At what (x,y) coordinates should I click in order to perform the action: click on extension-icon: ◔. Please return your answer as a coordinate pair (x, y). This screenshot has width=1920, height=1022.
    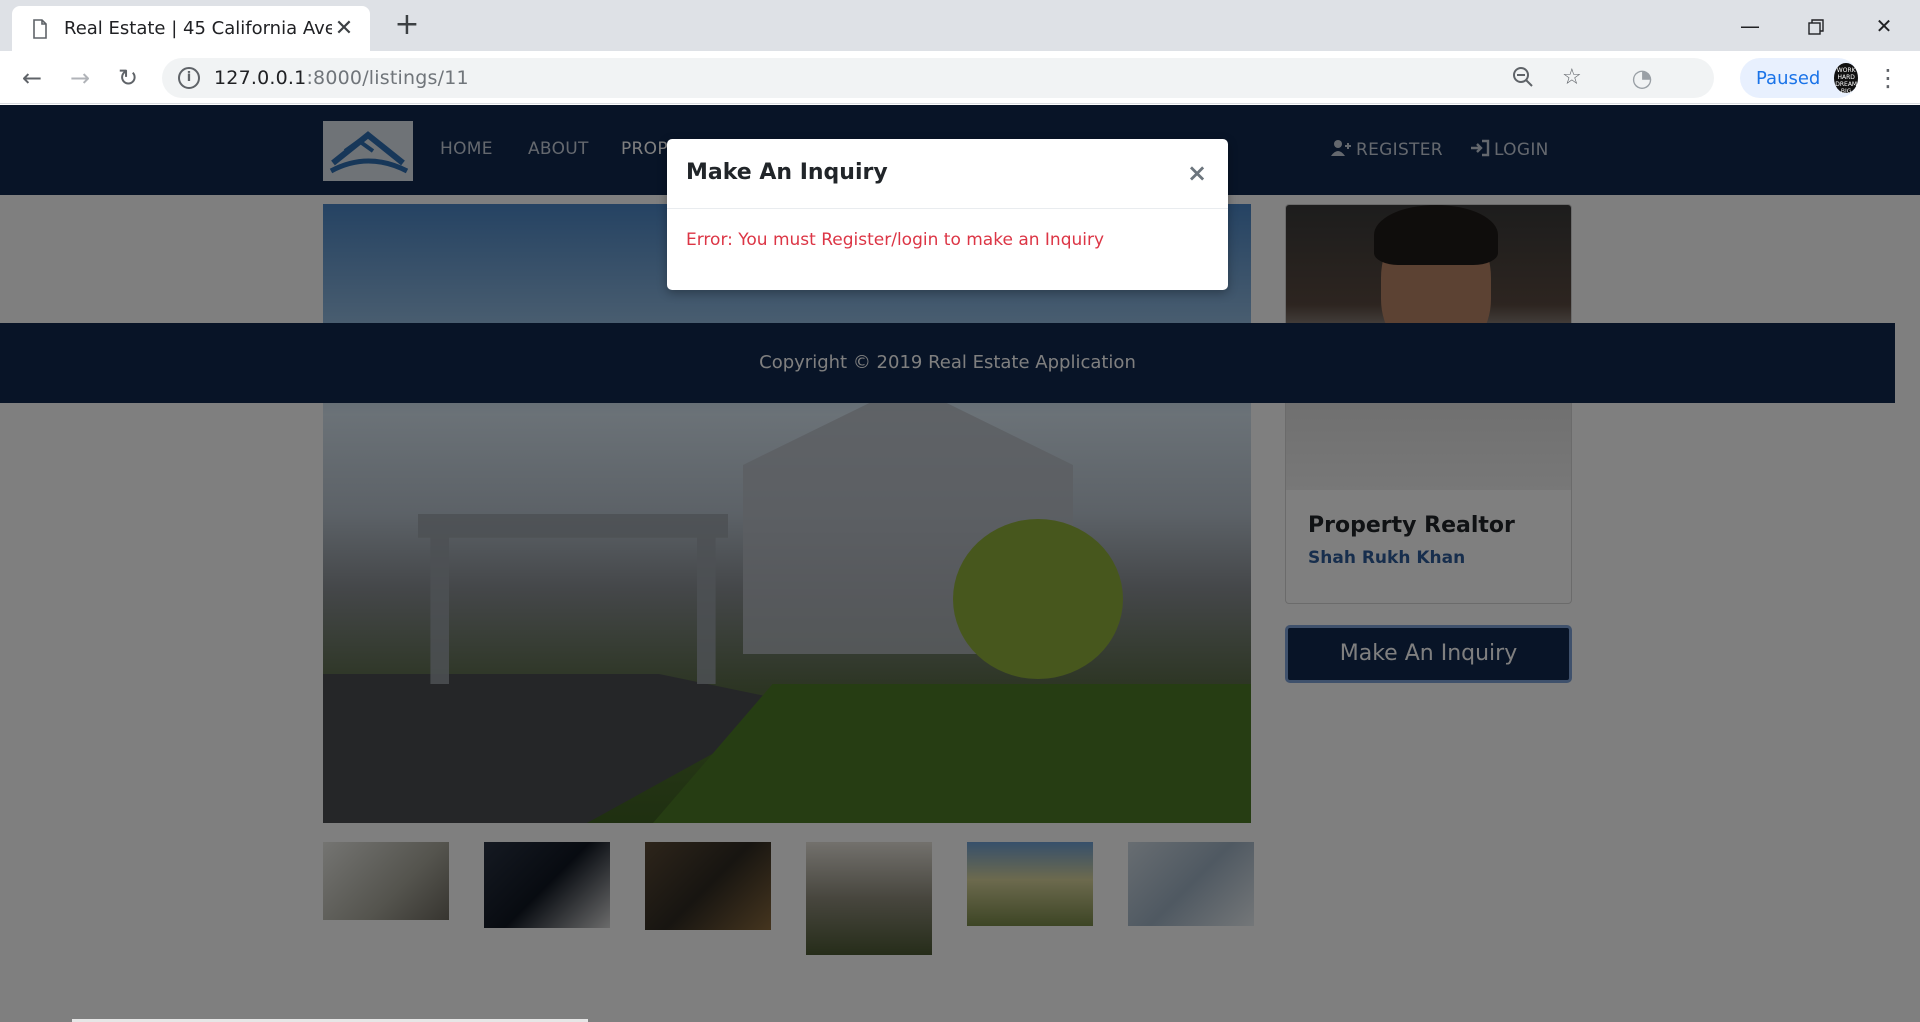
    Looking at the image, I should click on (1642, 78).